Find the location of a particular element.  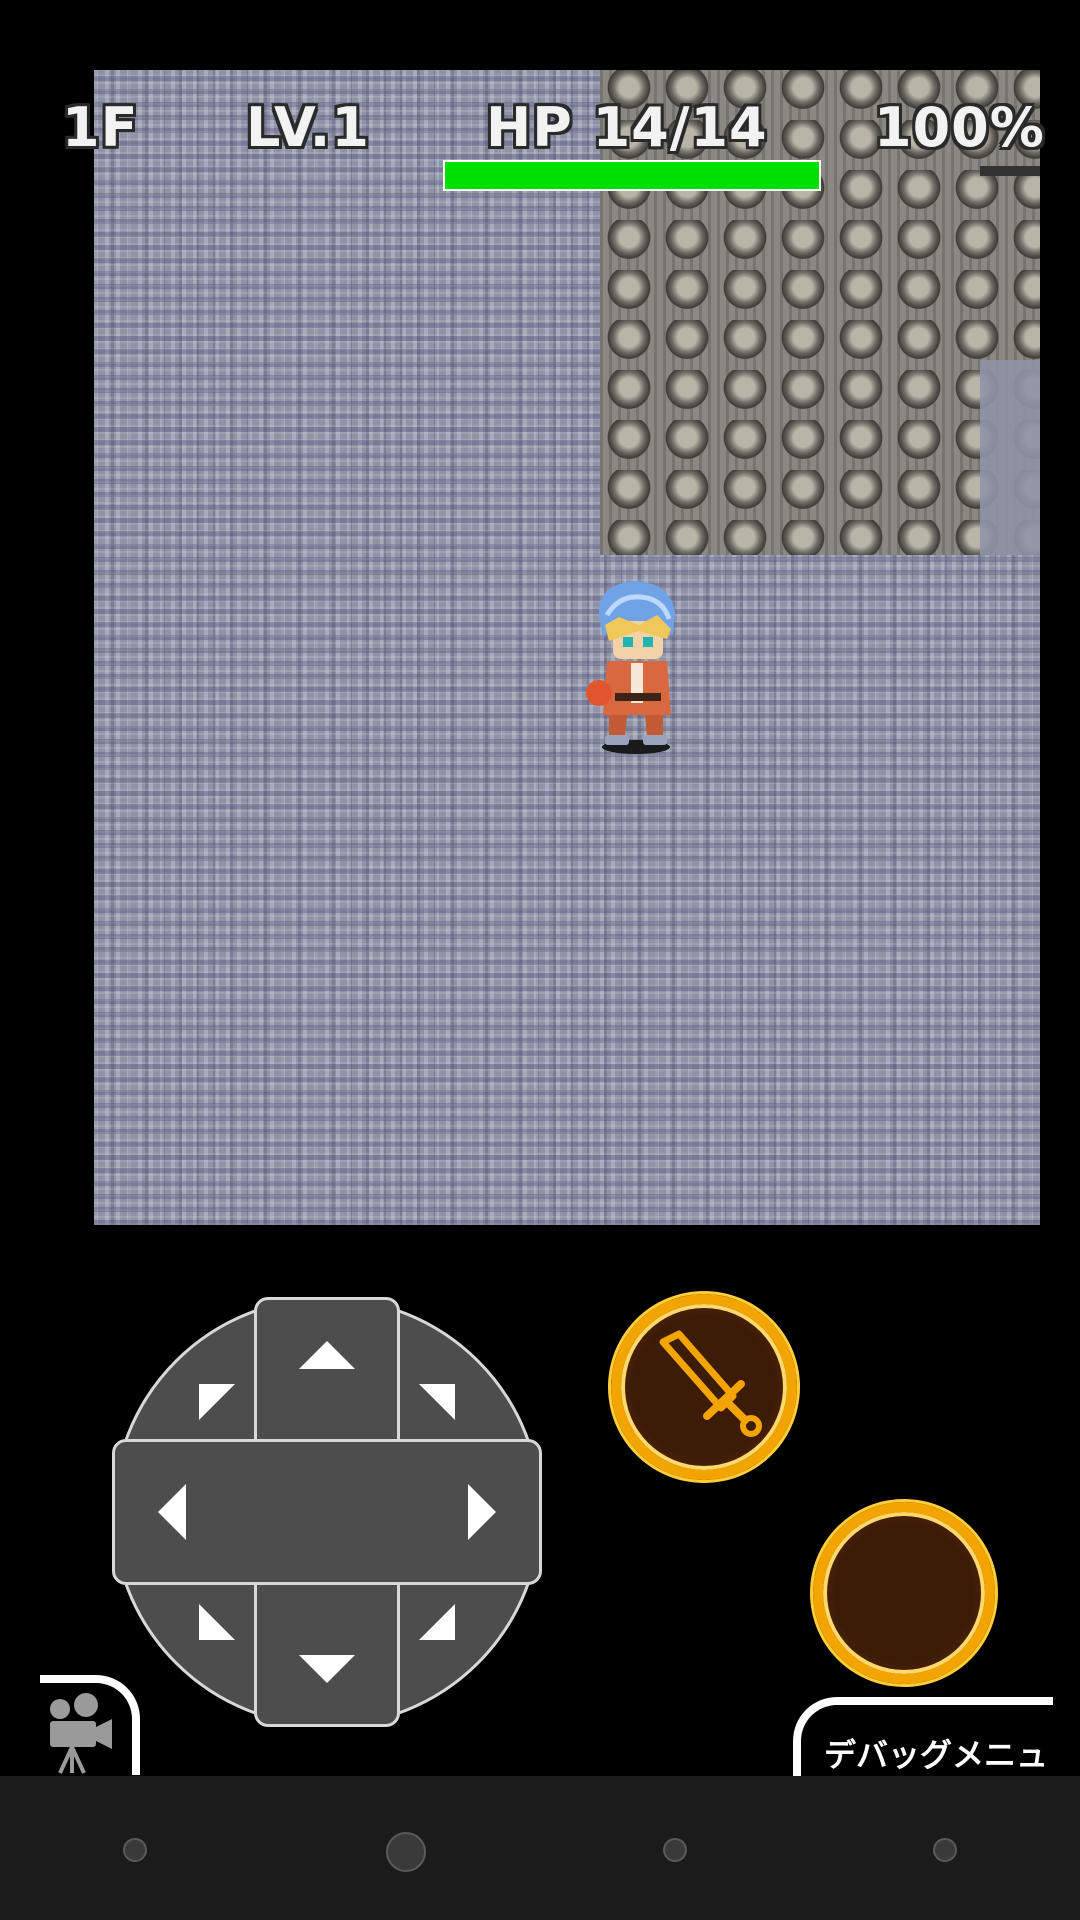

hp-bar is located at coordinates (632, 175).